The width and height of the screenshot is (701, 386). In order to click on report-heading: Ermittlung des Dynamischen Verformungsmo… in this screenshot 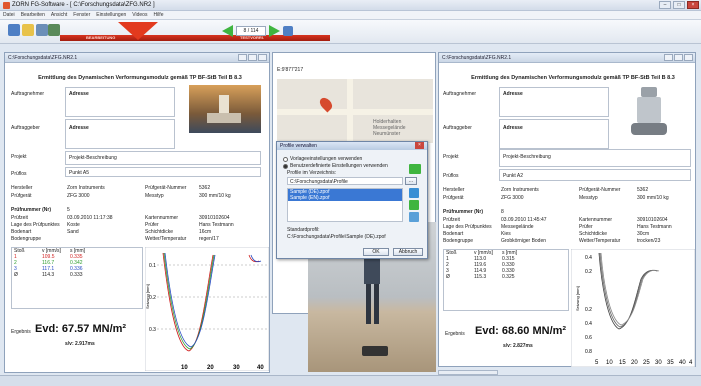, I will do `click(140, 78)`.